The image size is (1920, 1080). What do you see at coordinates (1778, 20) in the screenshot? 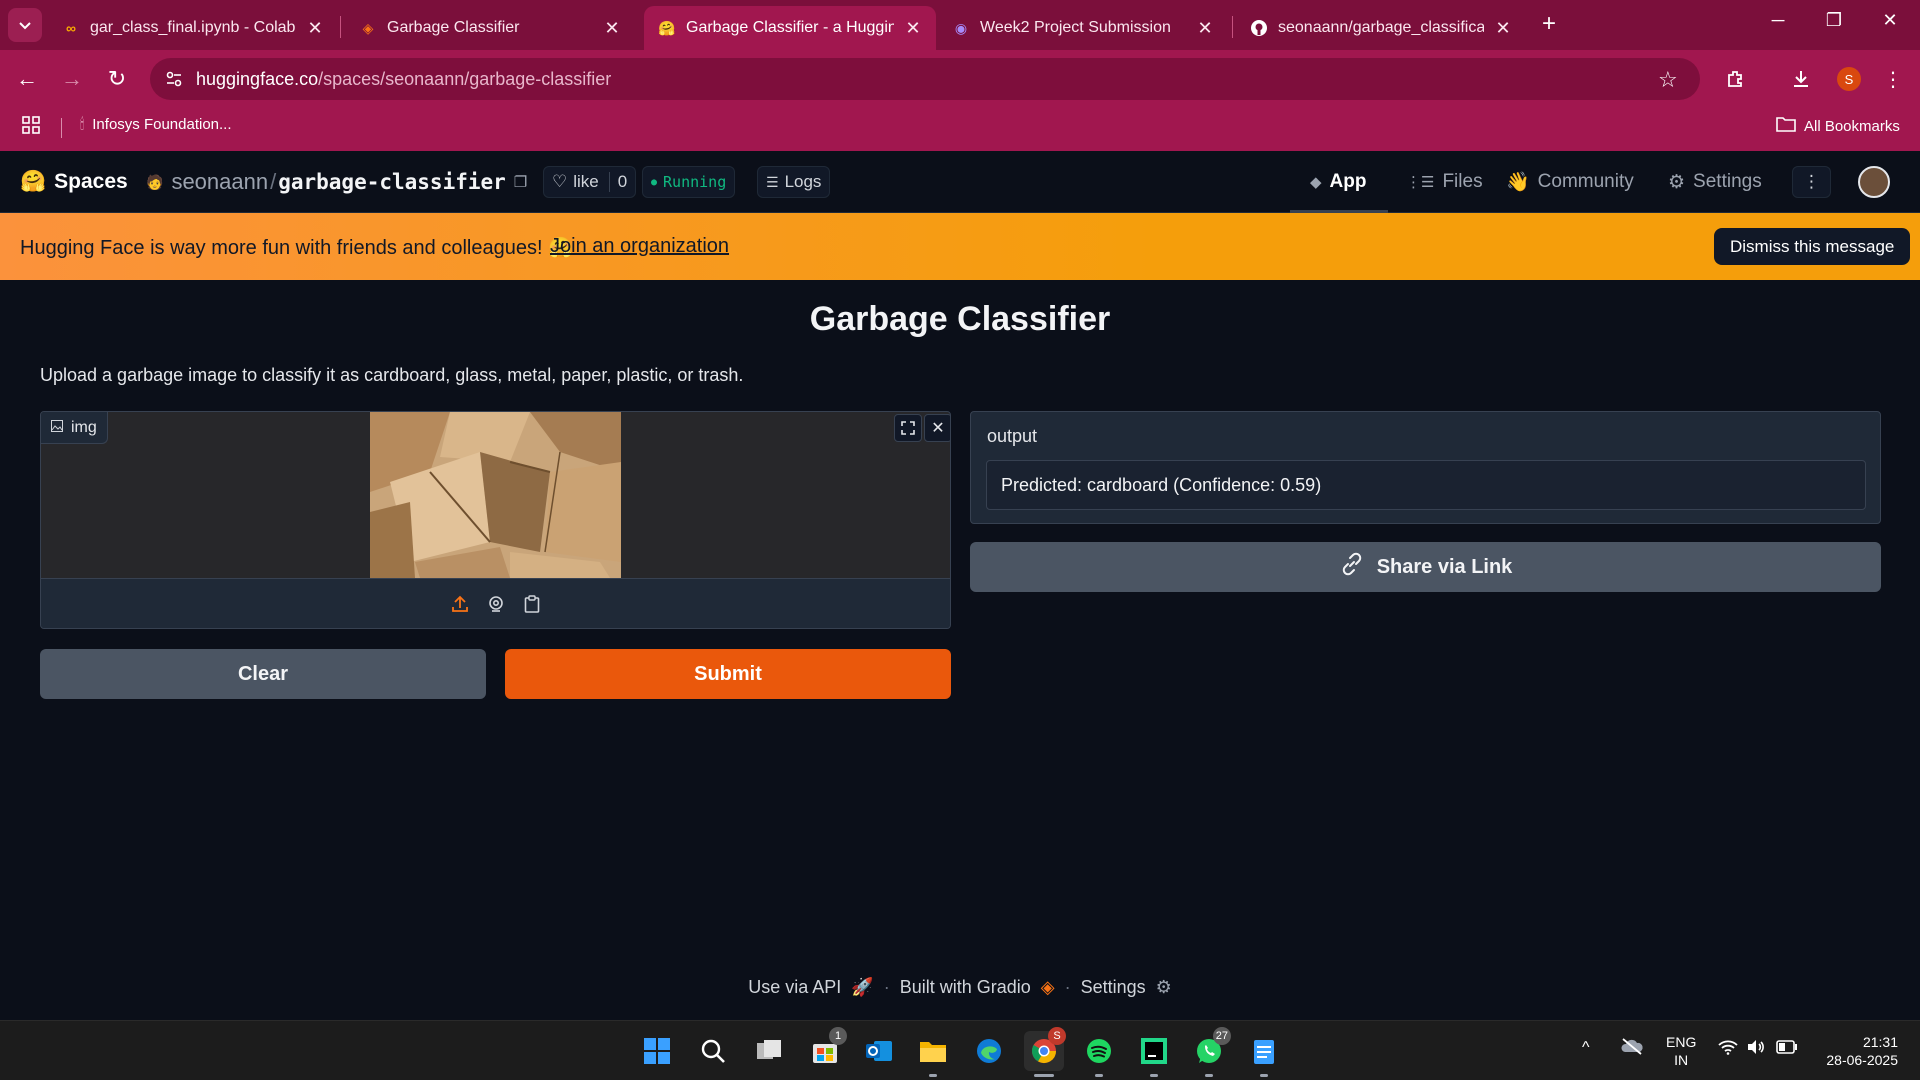
I see `minimize-icon: ─` at bounding box center [1778, 20].